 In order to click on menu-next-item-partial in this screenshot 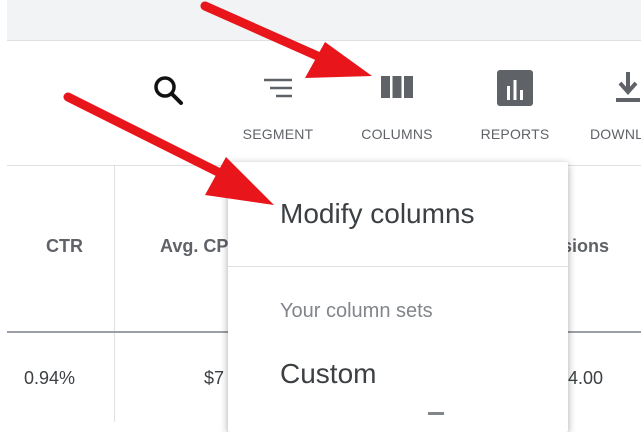, I will do `click(436, 418)`.